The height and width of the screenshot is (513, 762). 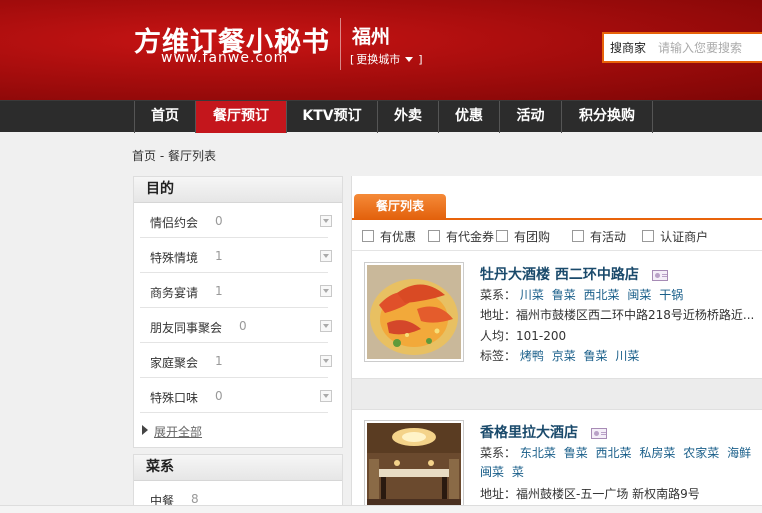 I want to click on id-card-icon, so click(x=598, y=433).